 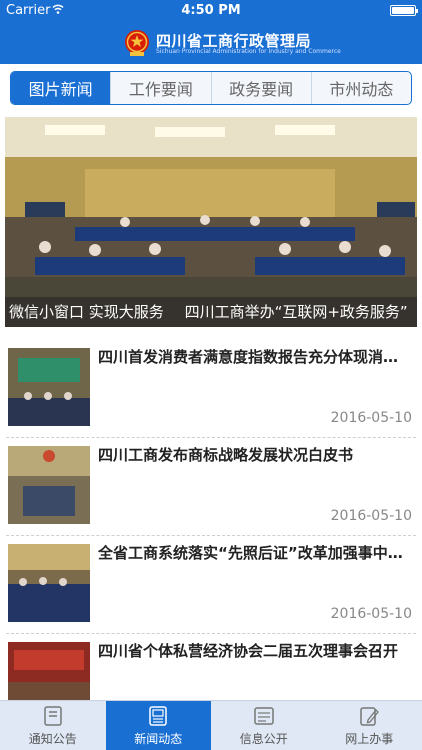 I want to click on hero-caption-1: 微信小窗口 实现大服务, so click(x=86, y=312).